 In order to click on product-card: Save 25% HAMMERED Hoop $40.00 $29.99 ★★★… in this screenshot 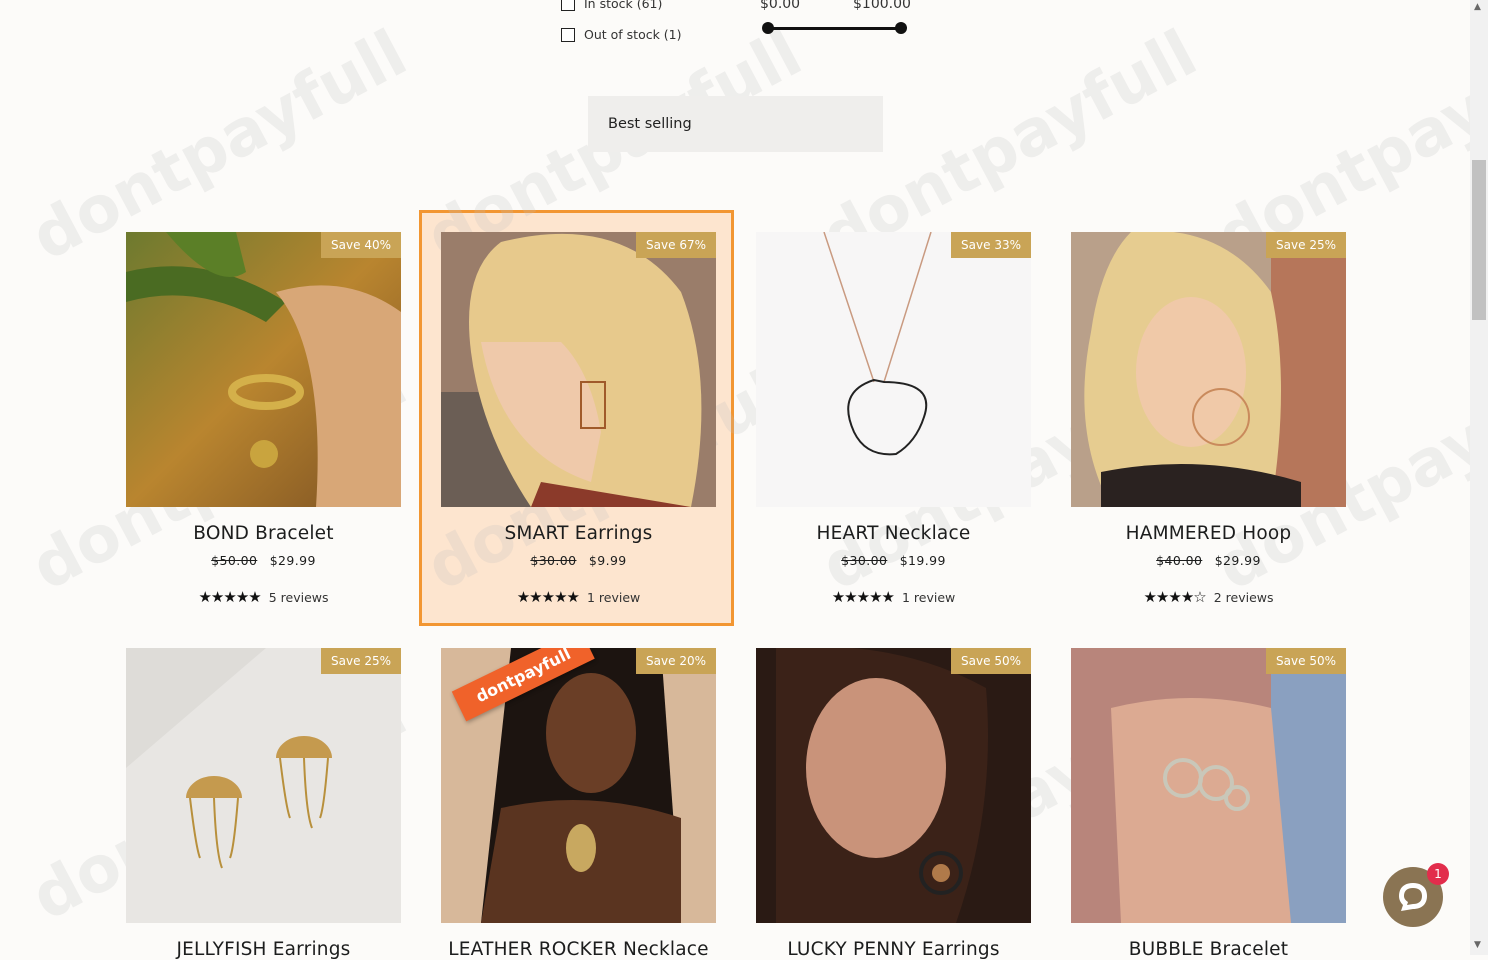, I will do `click(1208, 419)`.